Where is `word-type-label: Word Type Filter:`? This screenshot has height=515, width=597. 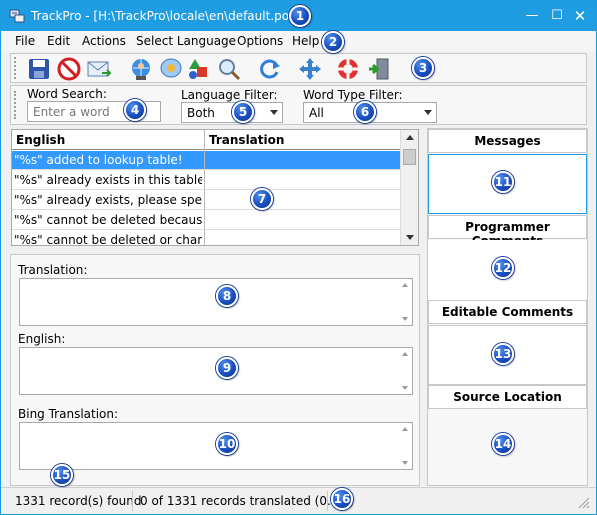
word-type-label: Word Type Filter: is located at coordinates (353, 95).